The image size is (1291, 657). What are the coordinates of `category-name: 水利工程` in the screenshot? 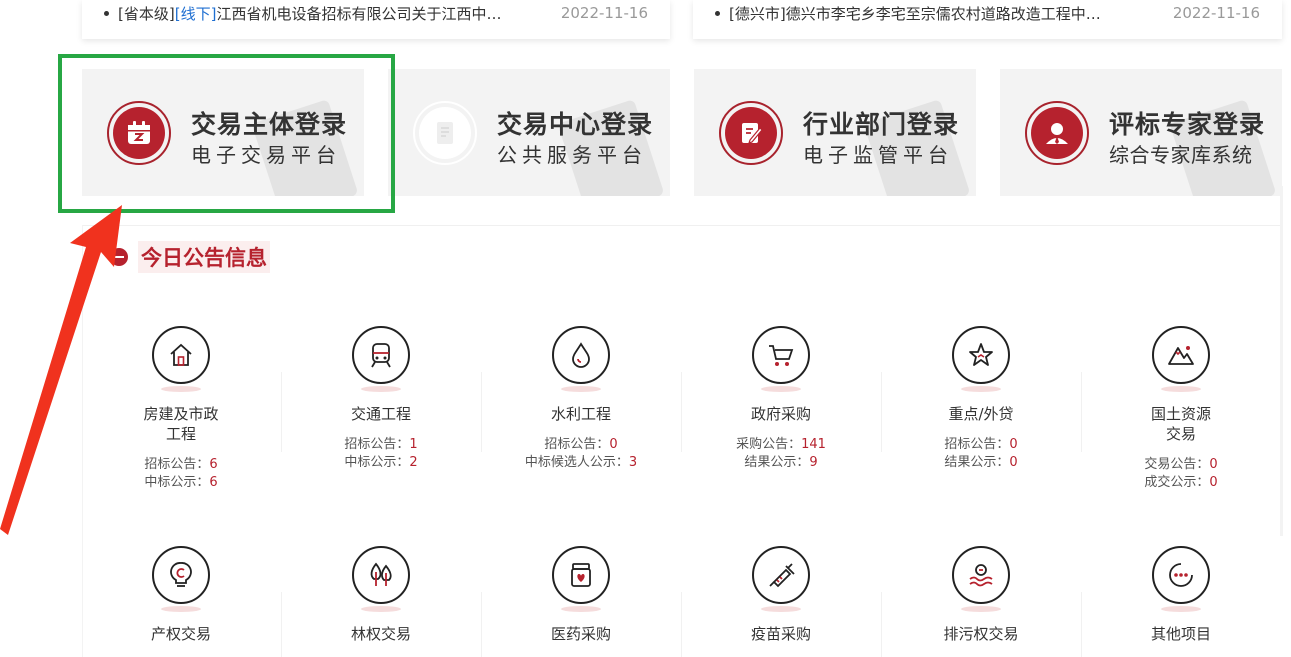 It's located at (580, 414).